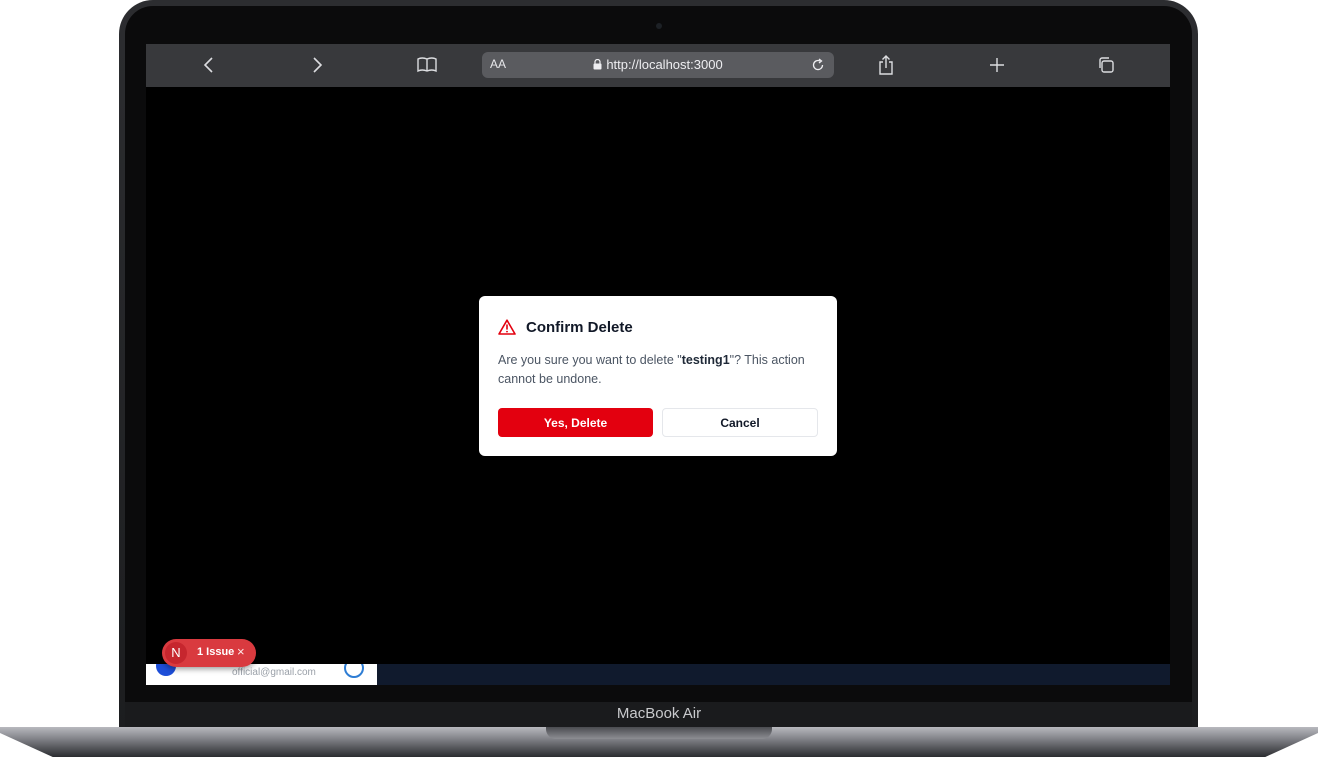  I want to click on reader-button: AA, so click(498, 64).